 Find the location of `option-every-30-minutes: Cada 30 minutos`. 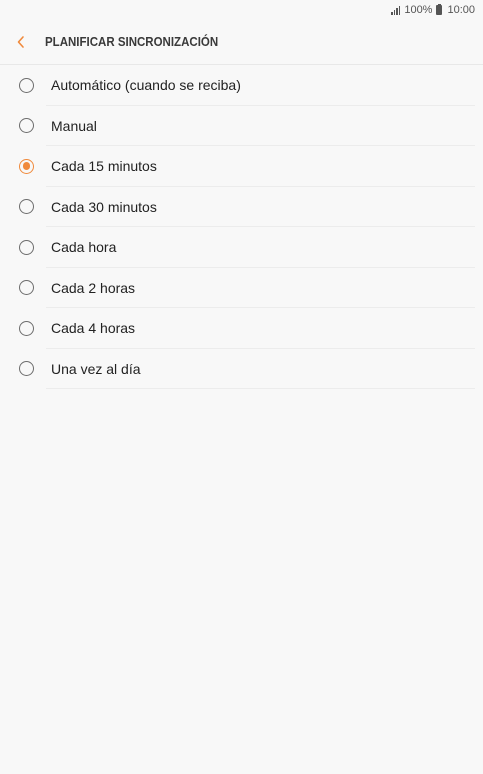

option-every-30-minutes: Cada 30 minutos is located at coordinates (241, 207).